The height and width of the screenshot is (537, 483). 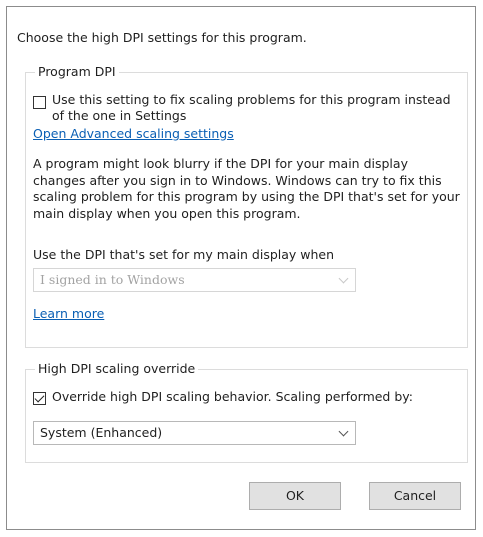 What do you see at coordinates (194, 280) in the screenshot?
I see `dpi-timing-select: I signed in to Windows` at bounding box center [194, 280].